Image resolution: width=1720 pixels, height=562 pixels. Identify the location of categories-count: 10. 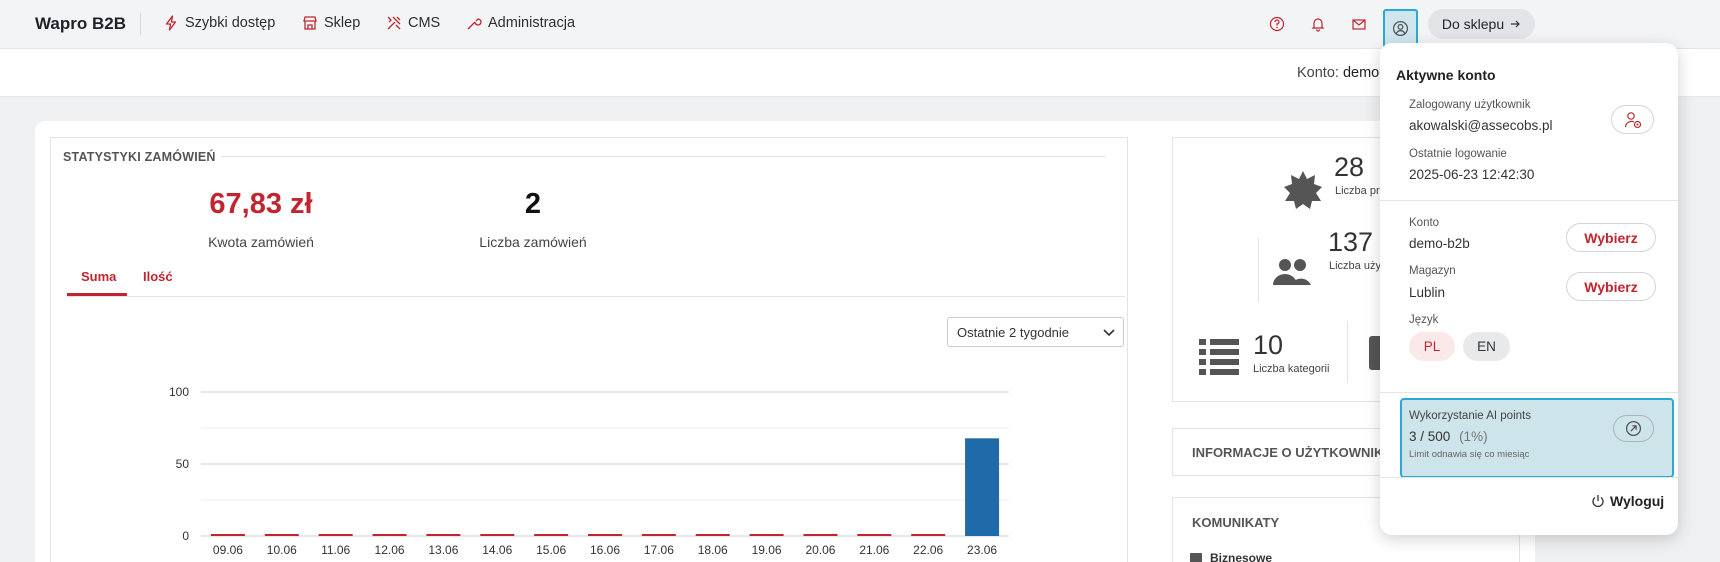
(1268, 345).